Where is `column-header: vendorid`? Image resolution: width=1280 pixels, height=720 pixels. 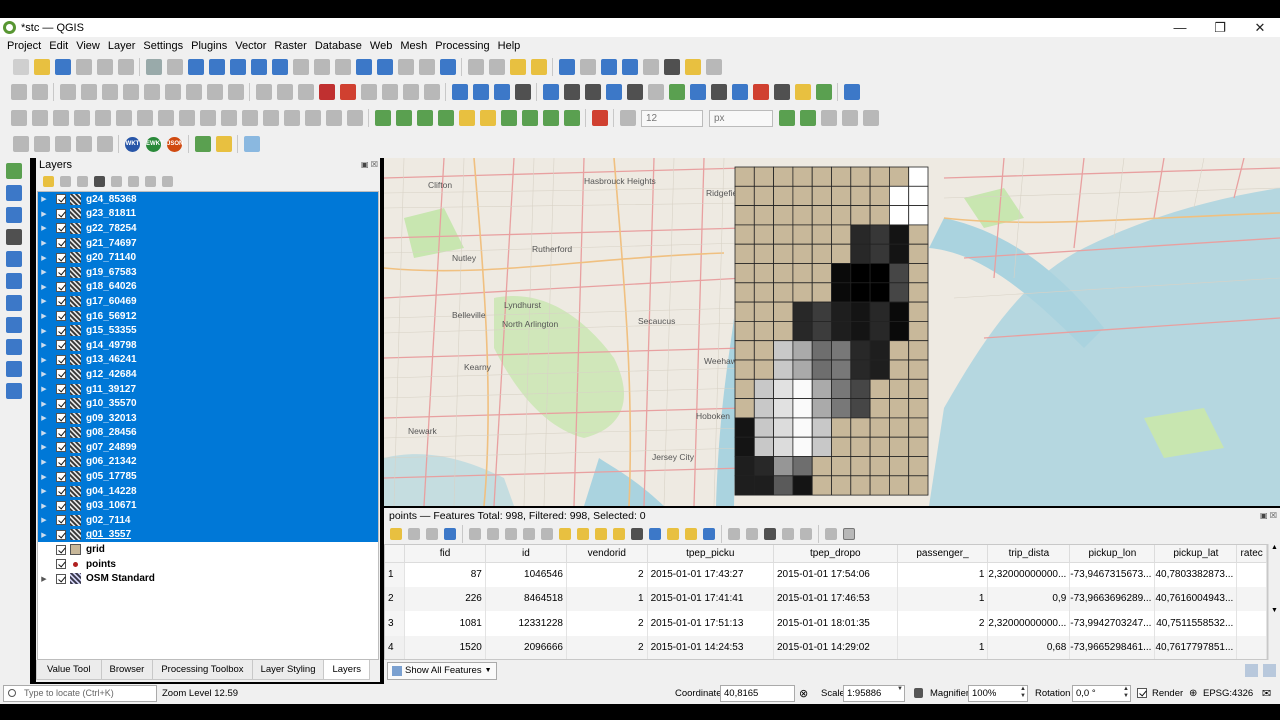
column-header: vendorid is located at coordinates (607, 554).